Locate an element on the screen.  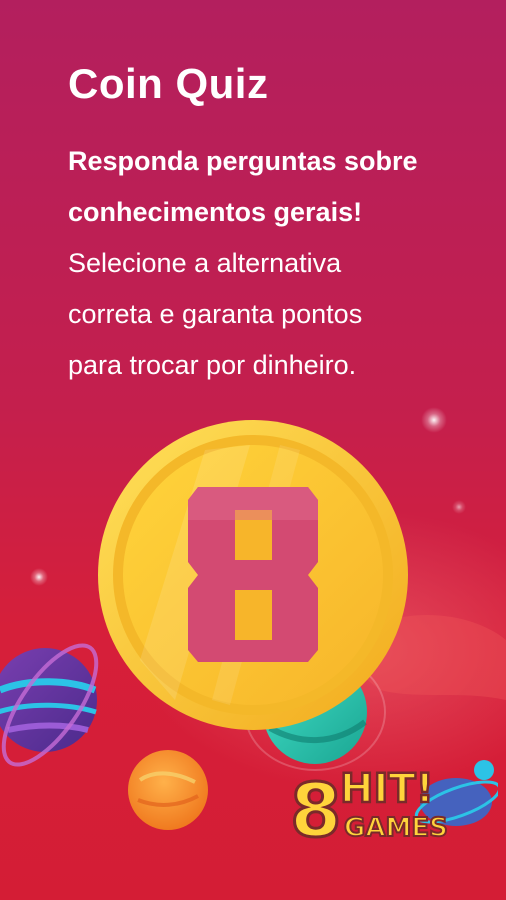
brand-logo: 8 HIT! GAMES is located at coordinates (393, 804).